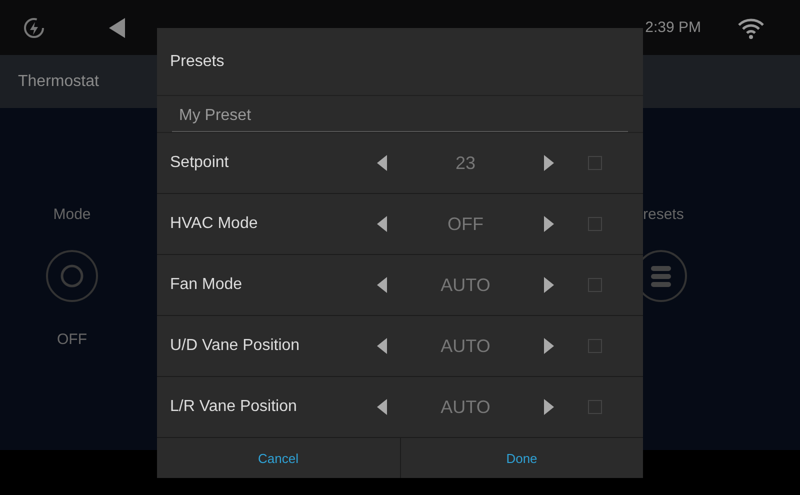 This screenshot has width=800, height=495. What do you see at coordinates (233, 407) in the screenshot?
I see `setting-label: L/R Vane Position` at bounding box center [233, 407].